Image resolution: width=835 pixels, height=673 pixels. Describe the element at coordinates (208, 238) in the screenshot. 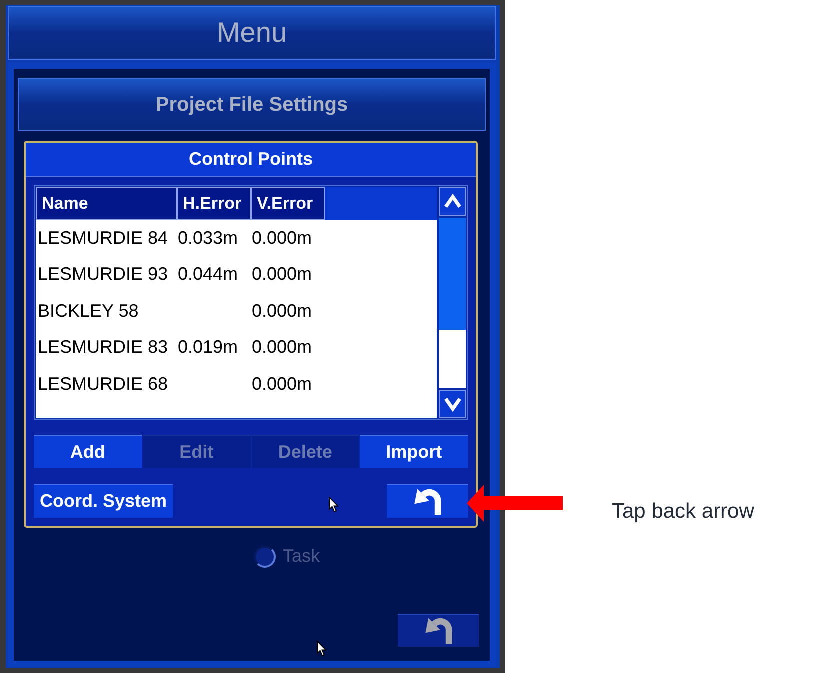

I see `table-cell: 0.033m` at that location.